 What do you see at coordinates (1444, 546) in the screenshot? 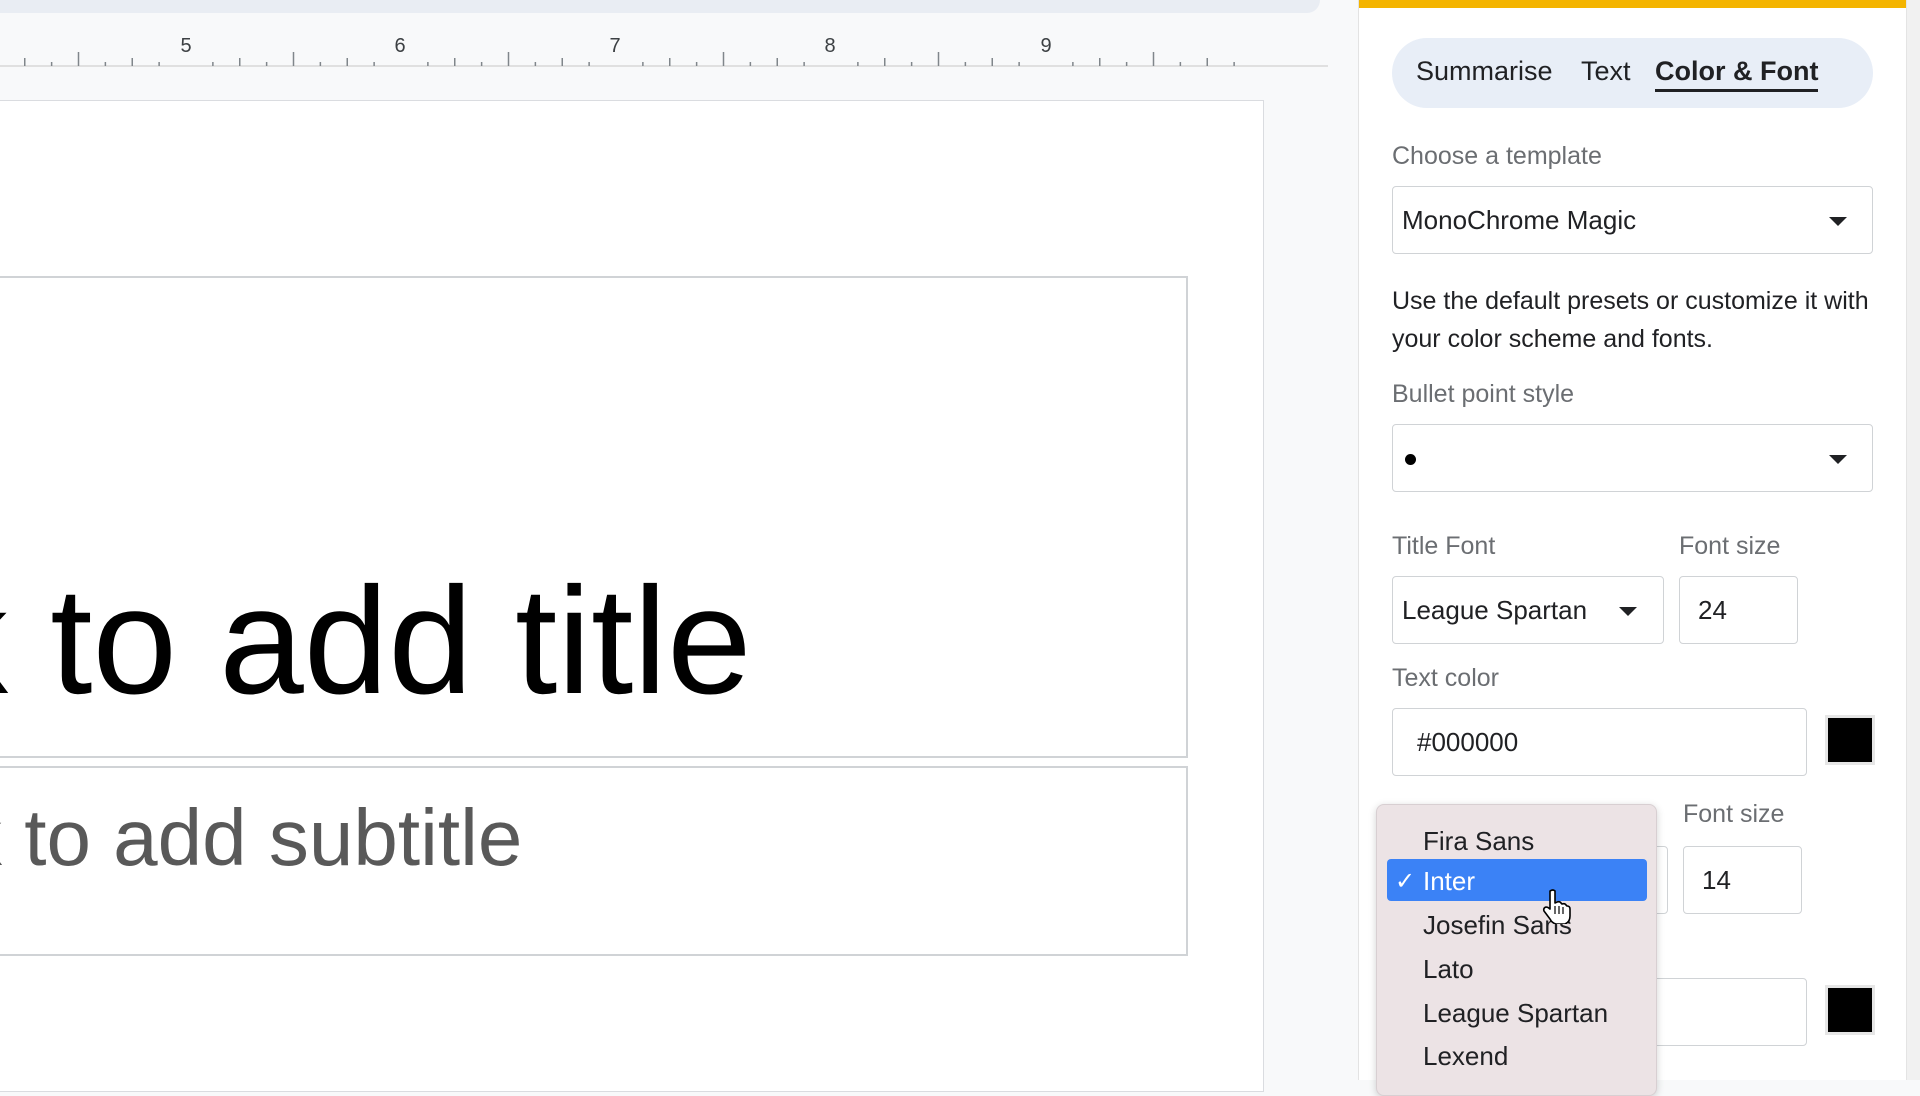
I see `title-font-label: Title Font` at bounding box center [1444, 546].